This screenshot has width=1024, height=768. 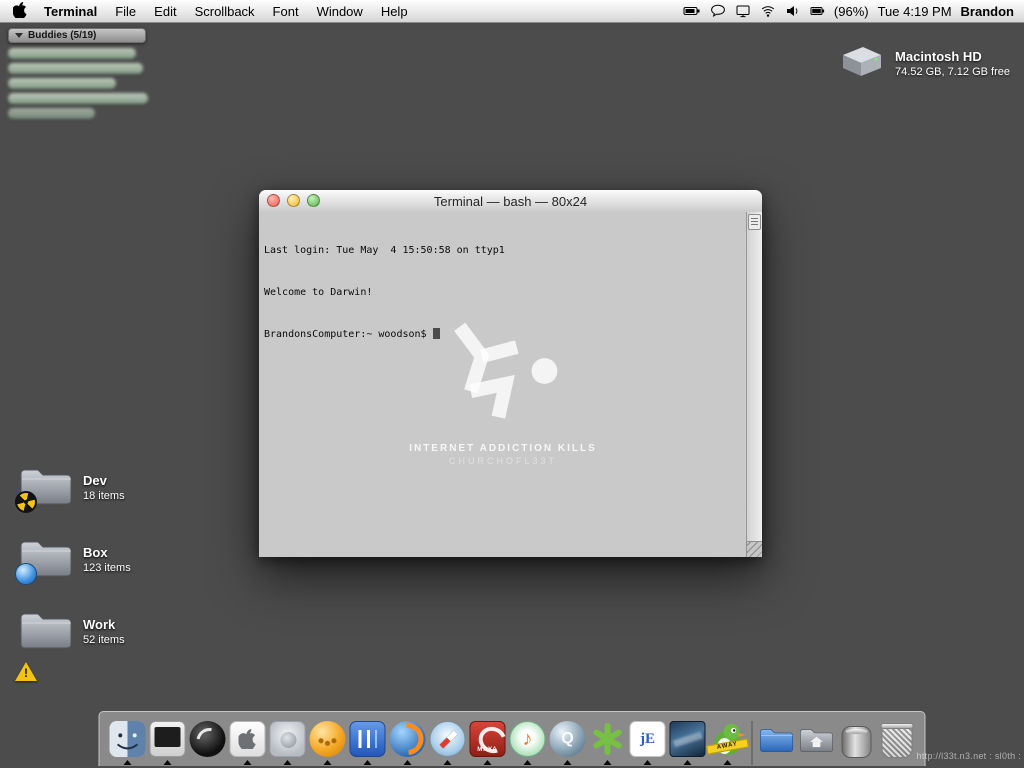 I want to click on resize-grip, so click(x=754, y=549).